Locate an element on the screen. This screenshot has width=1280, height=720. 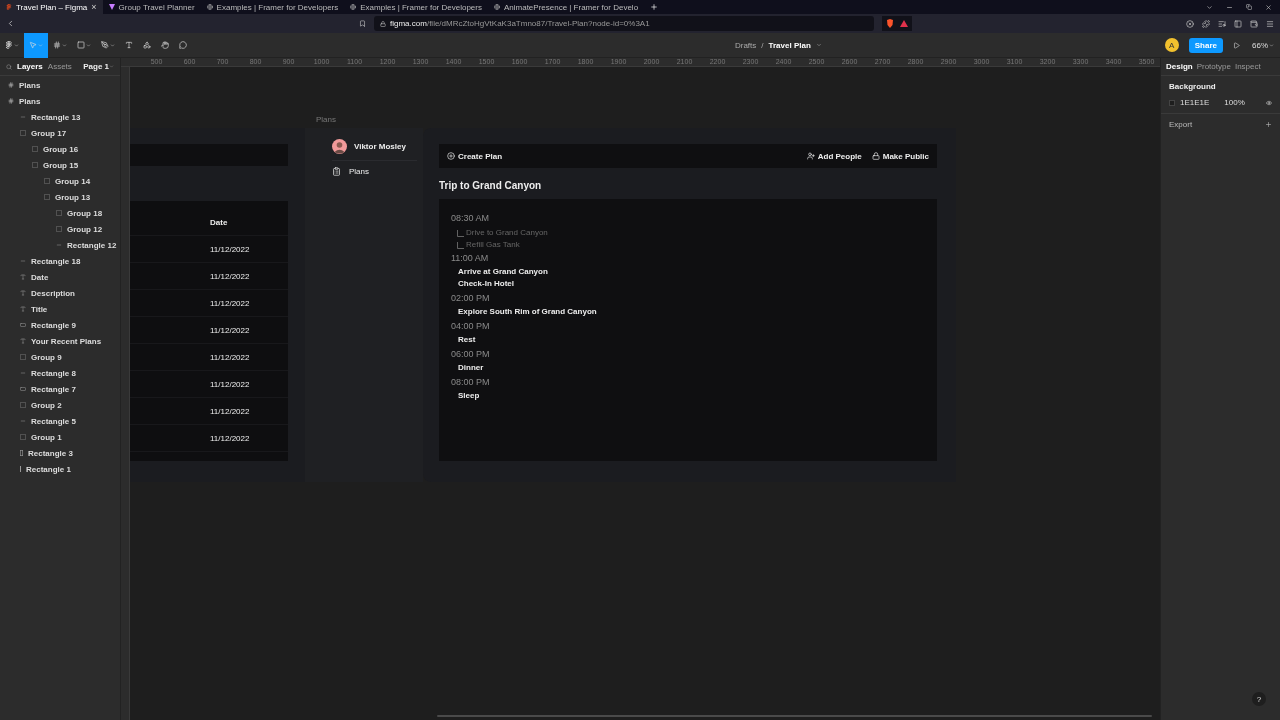
shield-icon is located at coordinates (890, 23).